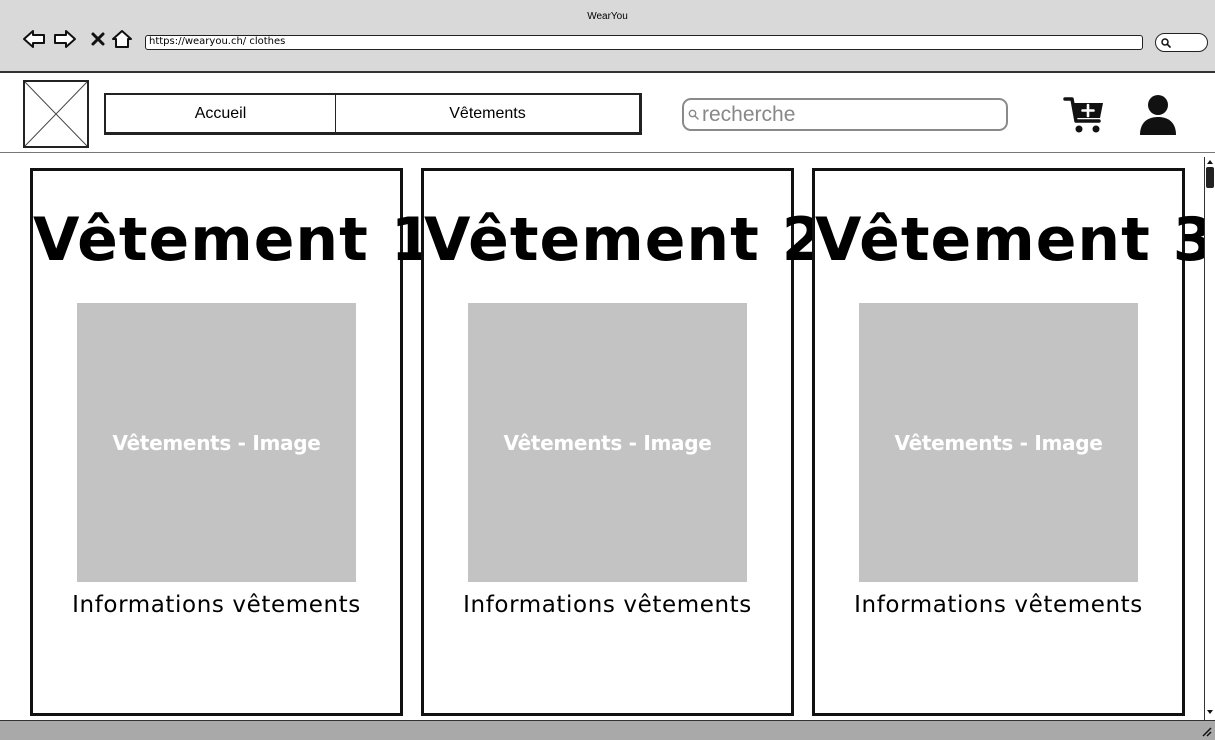  I want to click on window-title: WearYou, so click(607, 16).